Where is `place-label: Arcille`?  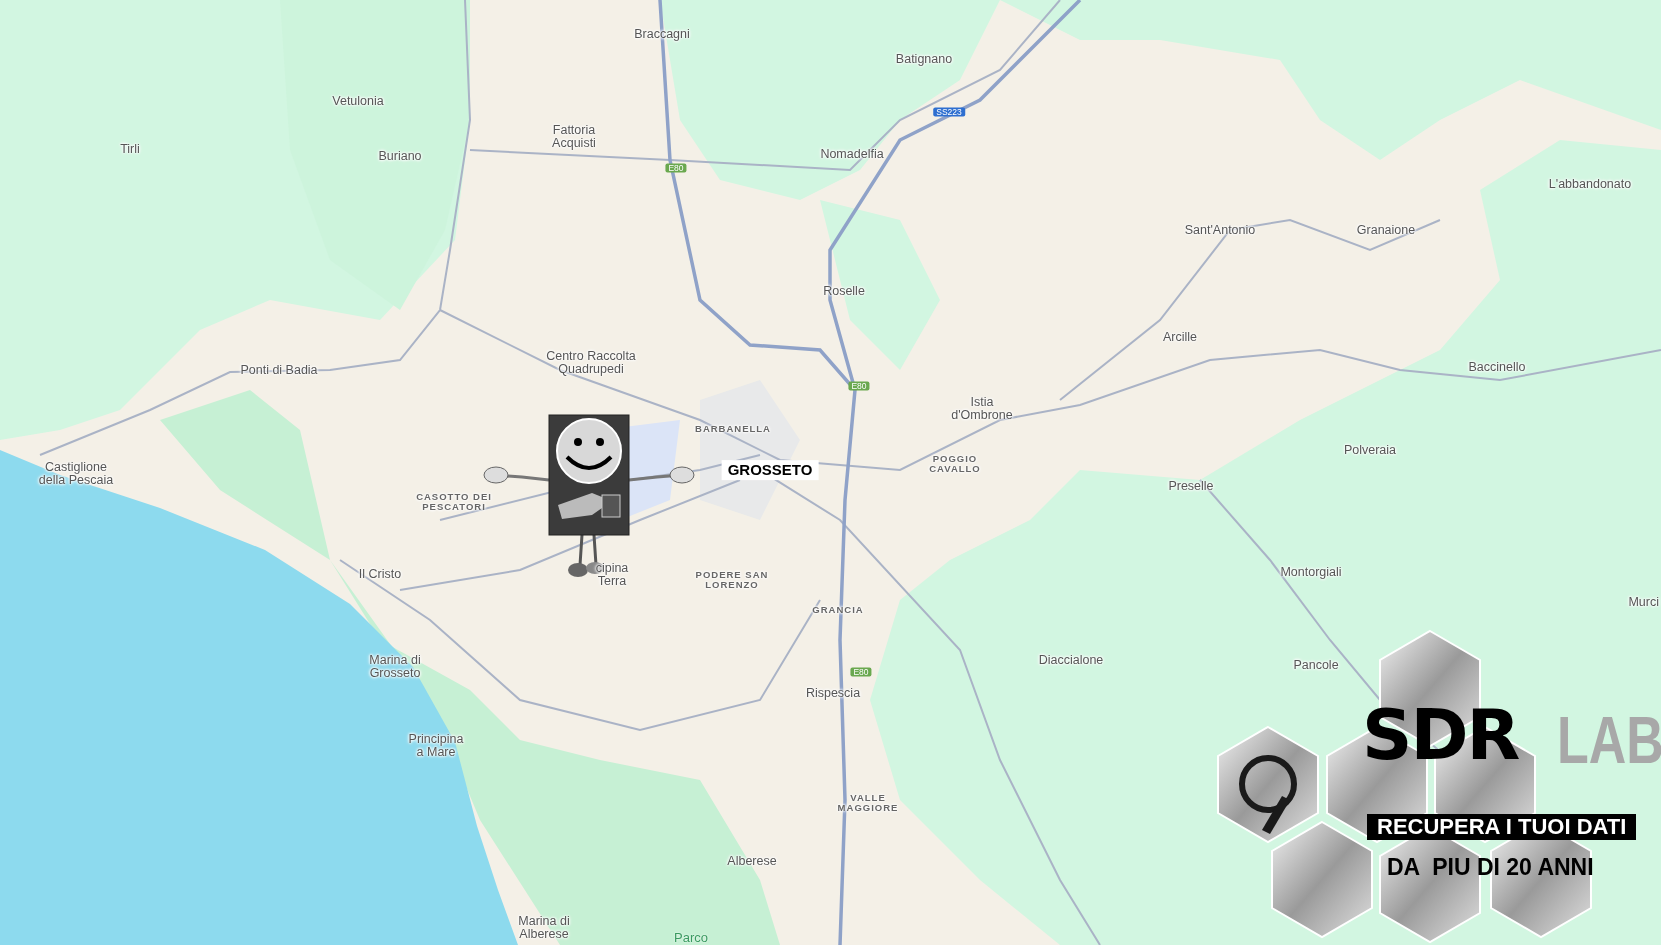 place-label: Arcille is located at coordinates (1180, 338).